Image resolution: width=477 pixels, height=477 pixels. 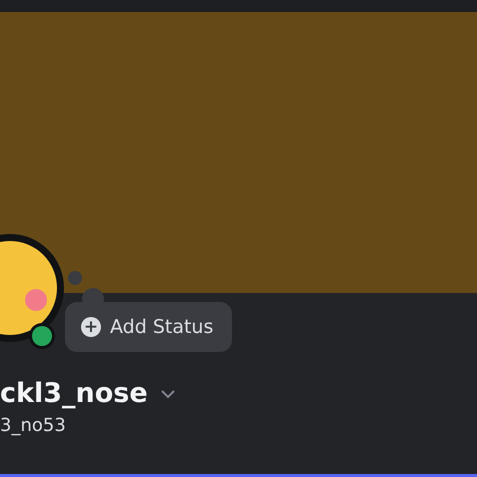 What do you see at coordinates (91, 327) in the screenshot?
I see `plus-icon: +` at bounding box center [91, 327].